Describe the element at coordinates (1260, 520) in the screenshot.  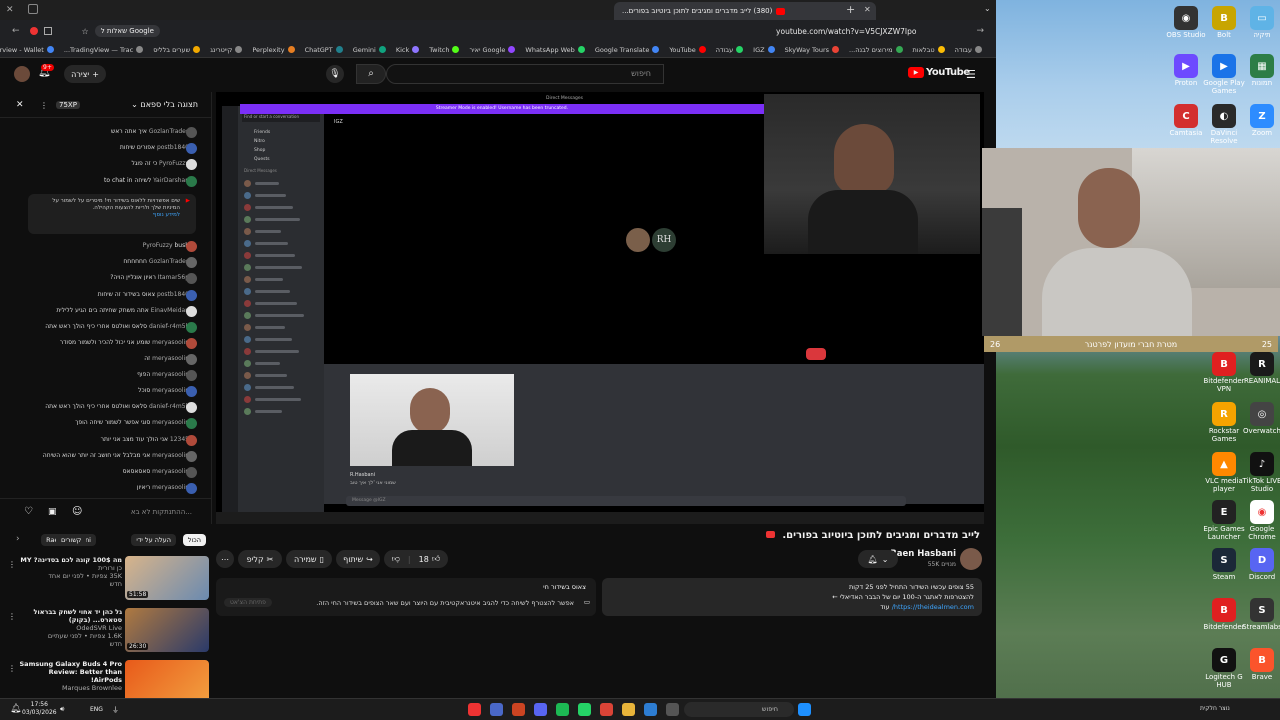
I see `desktop-shortcut: ◉ Google Chrome` at that location.